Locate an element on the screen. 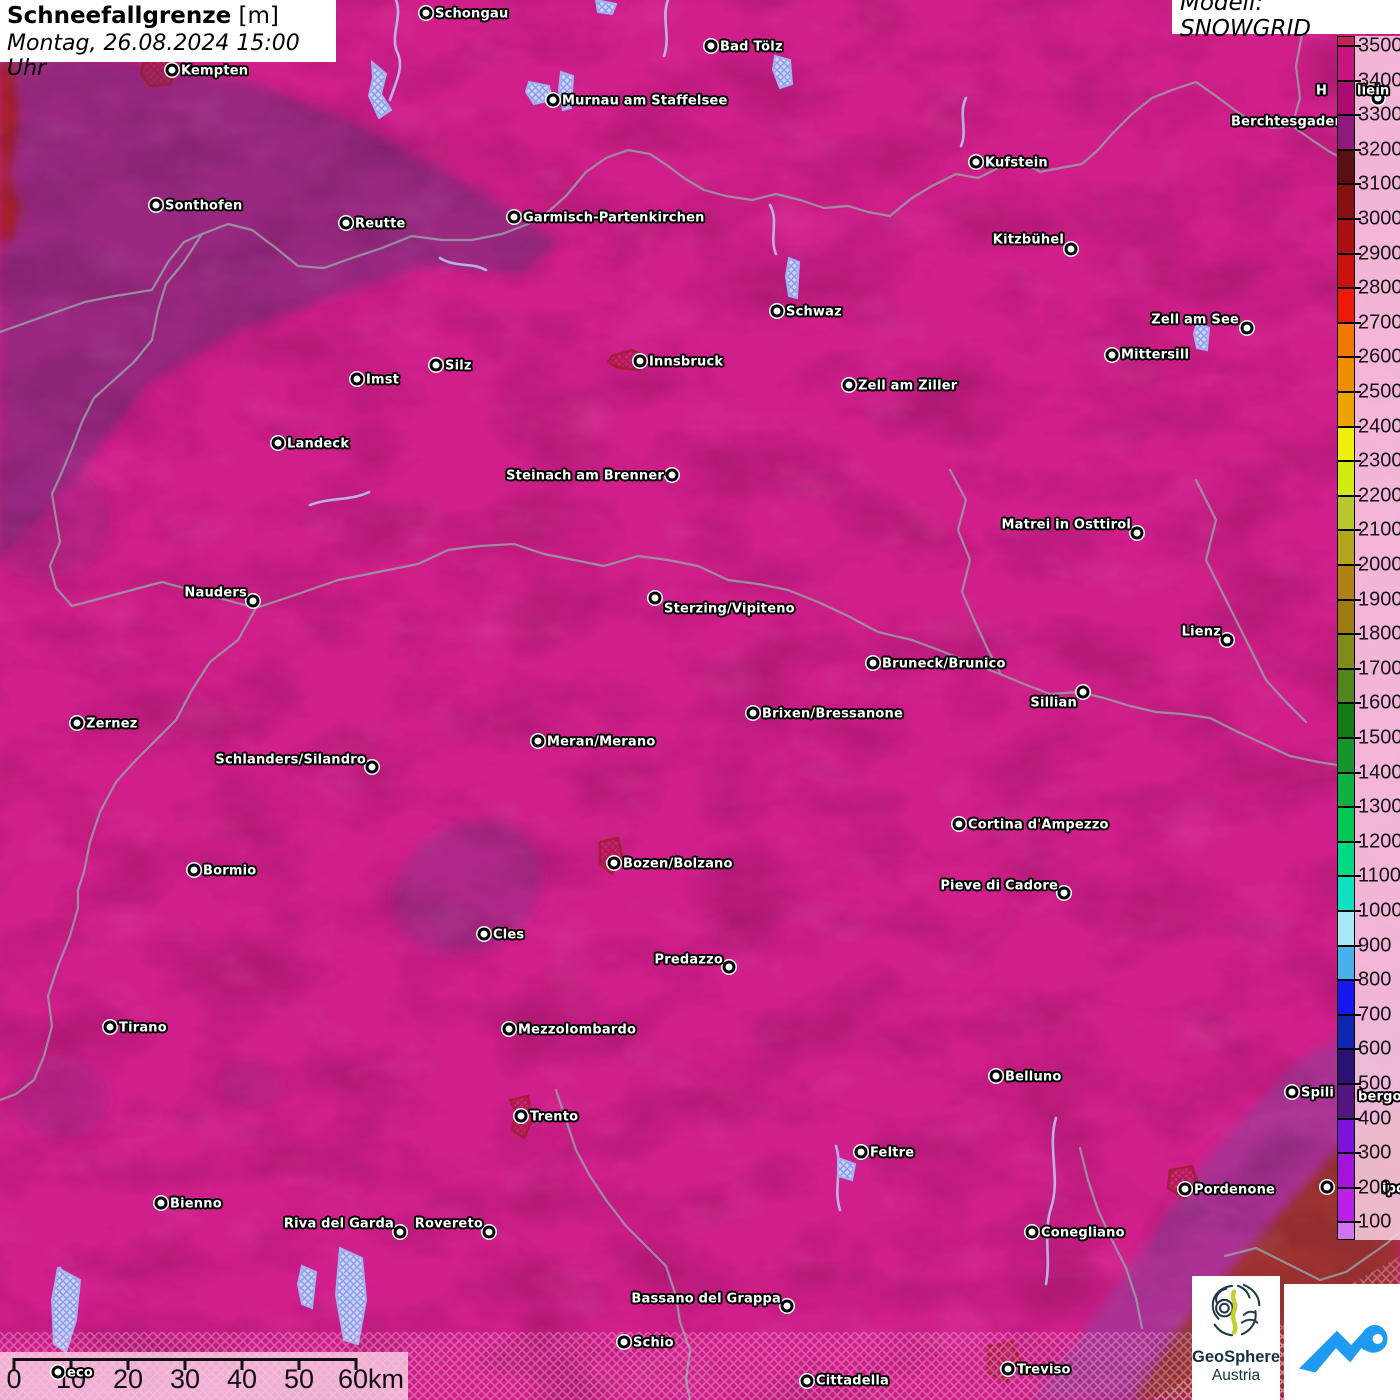 Image resolution: width=1400 pixels, height=1400 pixels. scalebar-label: 60km is located at coordinates (371, 1379).